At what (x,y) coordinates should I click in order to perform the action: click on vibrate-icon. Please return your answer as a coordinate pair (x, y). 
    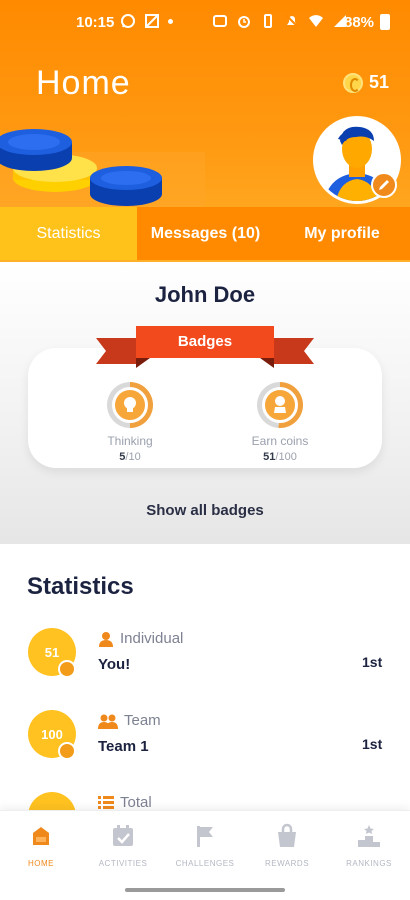
    Looking at the image, I should click on (268, 21).